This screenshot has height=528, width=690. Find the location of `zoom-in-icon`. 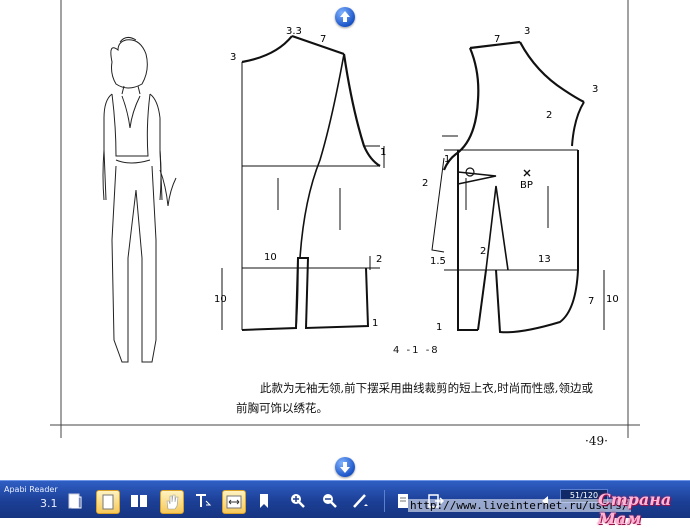

zoom-in-icon is located at coordinates (298, 501).